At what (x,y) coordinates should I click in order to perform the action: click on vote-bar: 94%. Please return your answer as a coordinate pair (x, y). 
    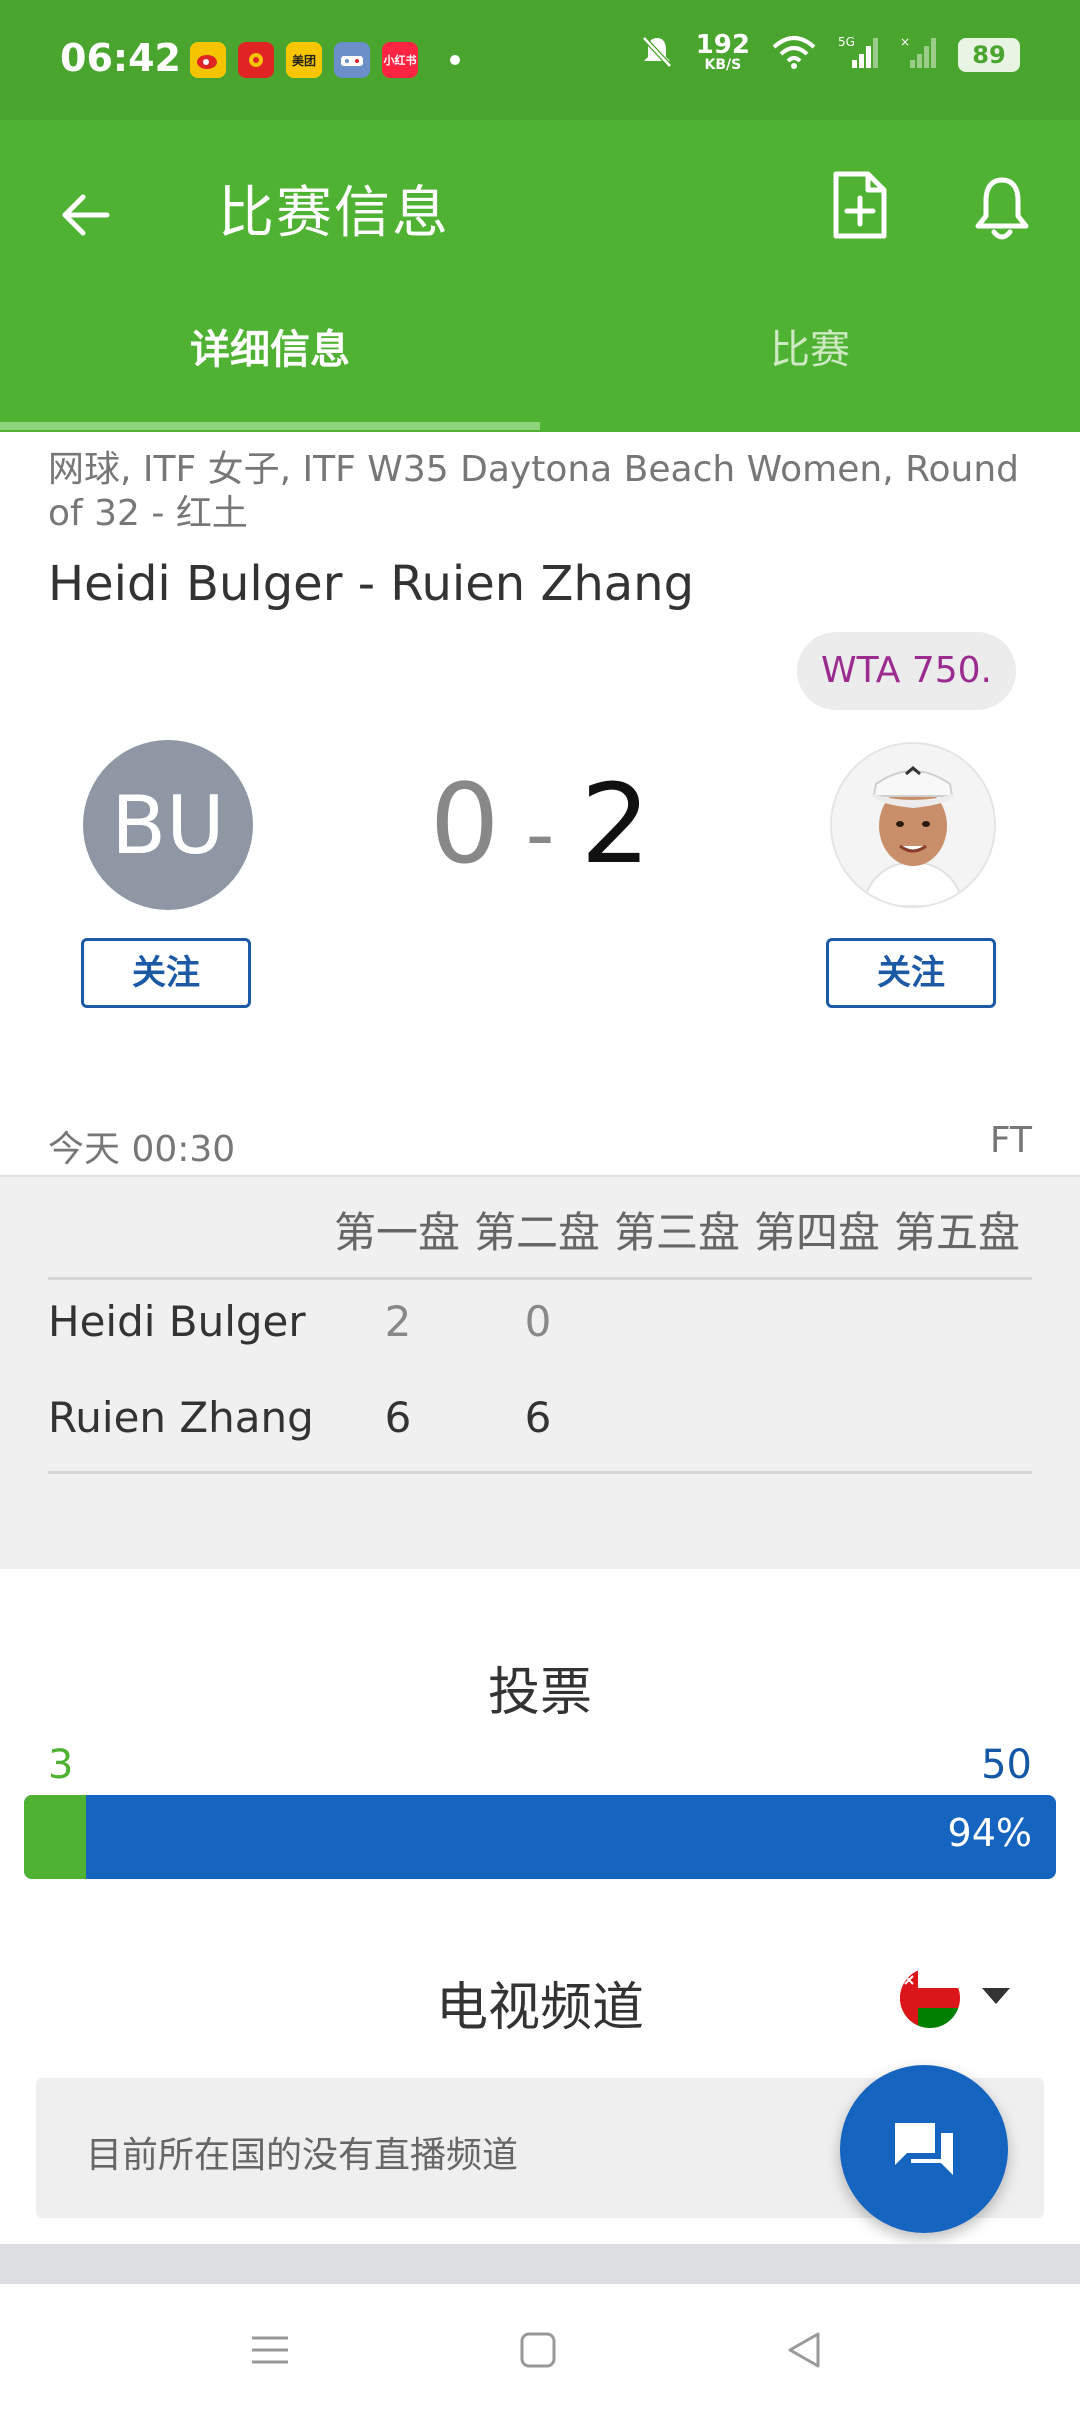
    Looking at the image, I should click on (540, 1837).